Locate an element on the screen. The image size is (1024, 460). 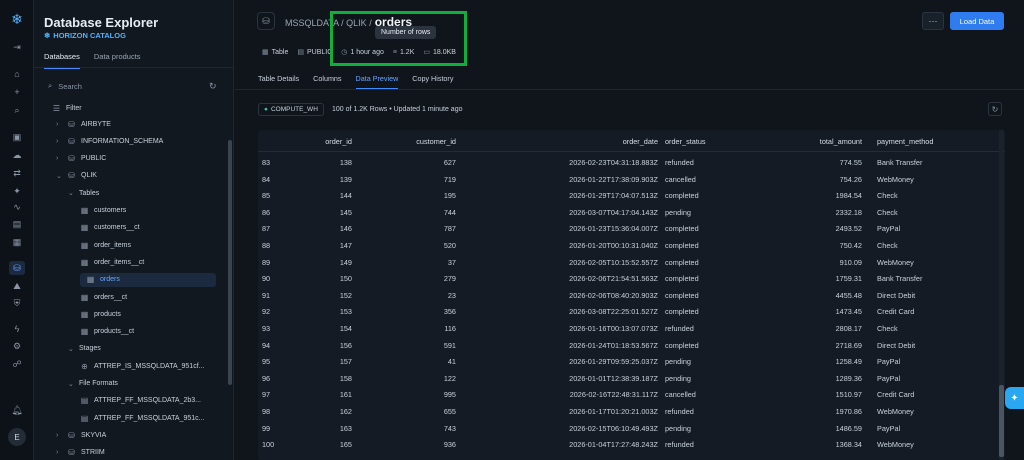
table-cell: 157 is located at coordinates (325, 361).